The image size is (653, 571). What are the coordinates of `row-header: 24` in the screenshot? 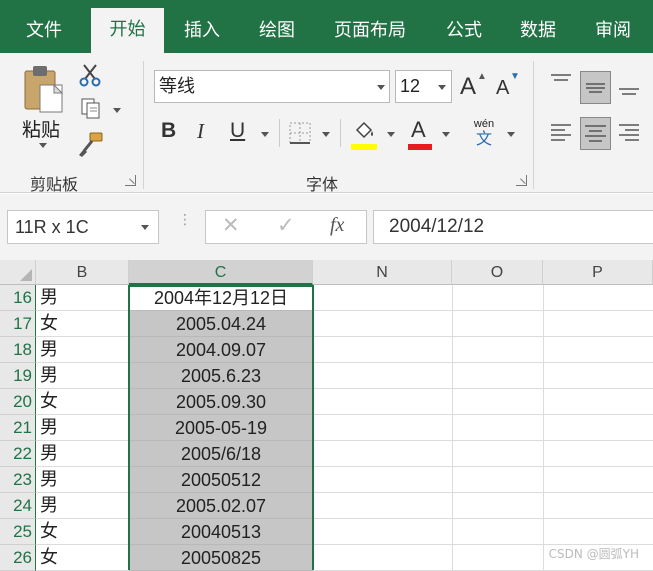 It's located at (18, 506).